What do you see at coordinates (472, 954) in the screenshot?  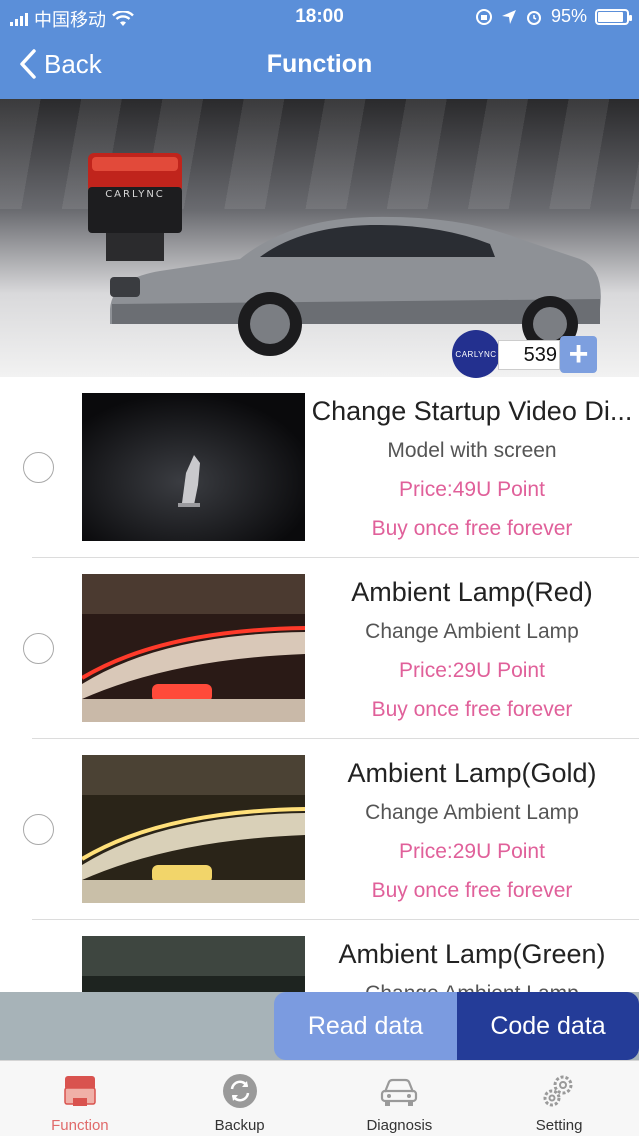 I see `item-title: Ambient Lamp(Green)` at bounding box center [472, 954].